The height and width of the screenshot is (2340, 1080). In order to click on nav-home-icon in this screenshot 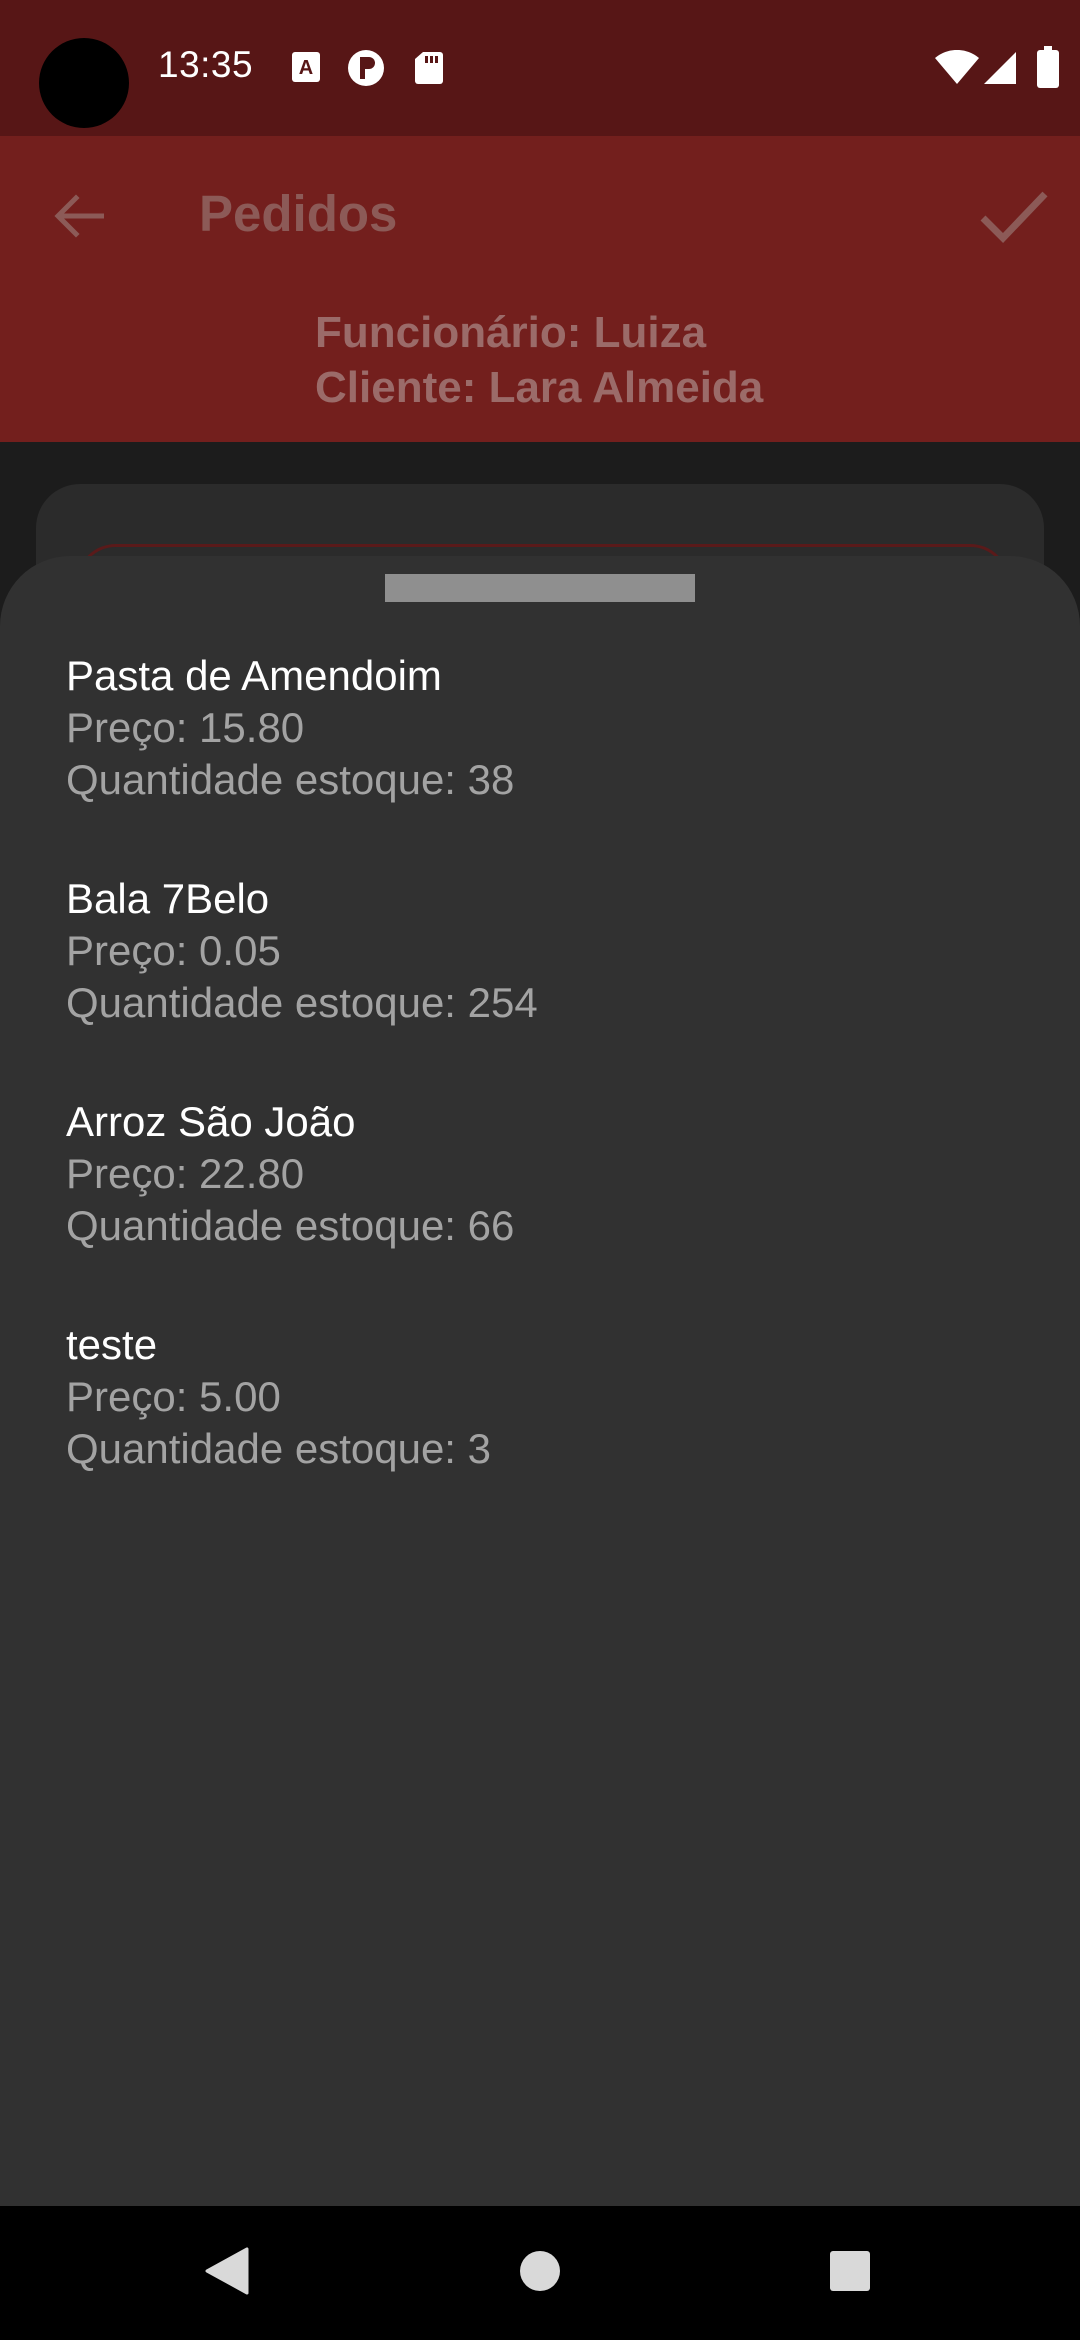, I will do `click(540, 2273)`.